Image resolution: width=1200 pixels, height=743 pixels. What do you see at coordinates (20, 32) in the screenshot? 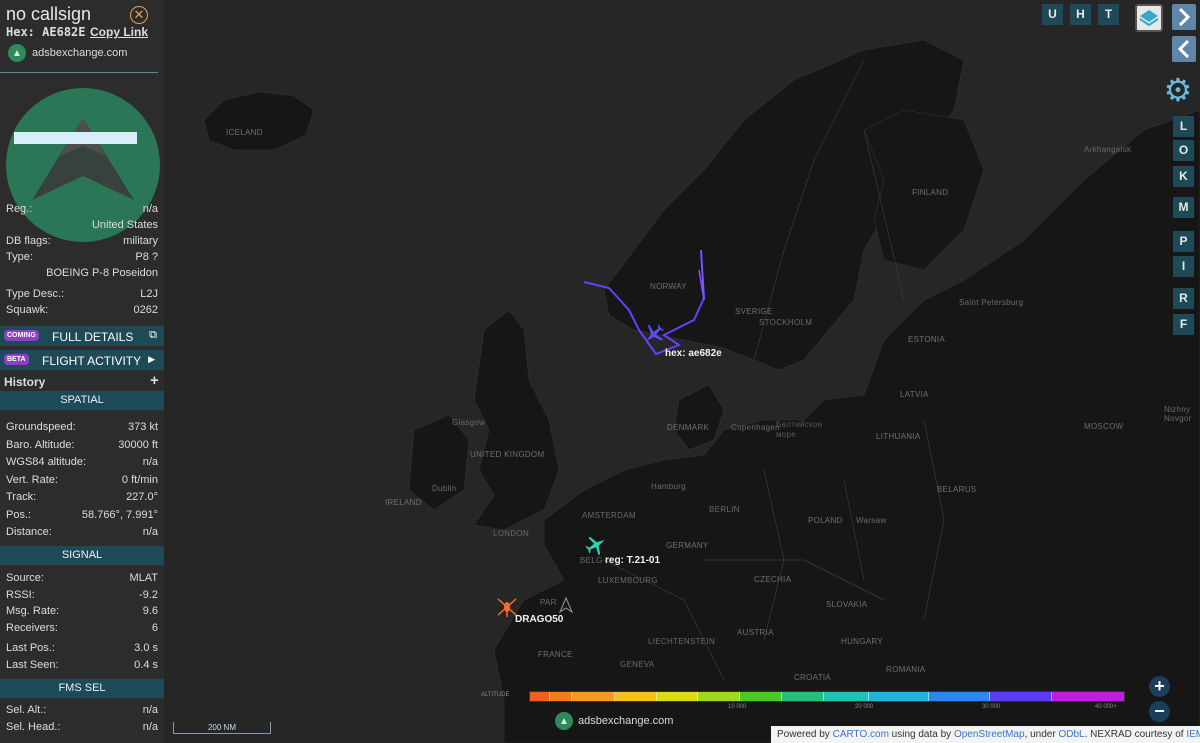
I see `hex-label: Hex:` at bounding box center [20, 32].